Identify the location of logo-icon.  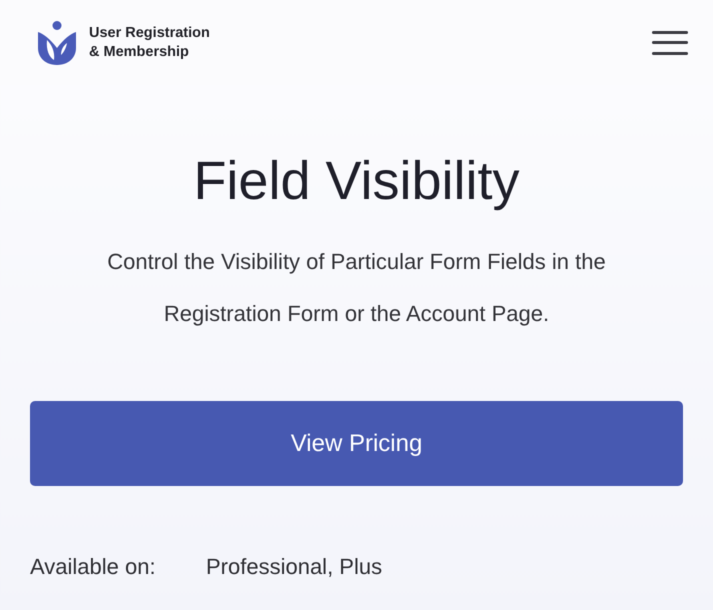
(57, 42).